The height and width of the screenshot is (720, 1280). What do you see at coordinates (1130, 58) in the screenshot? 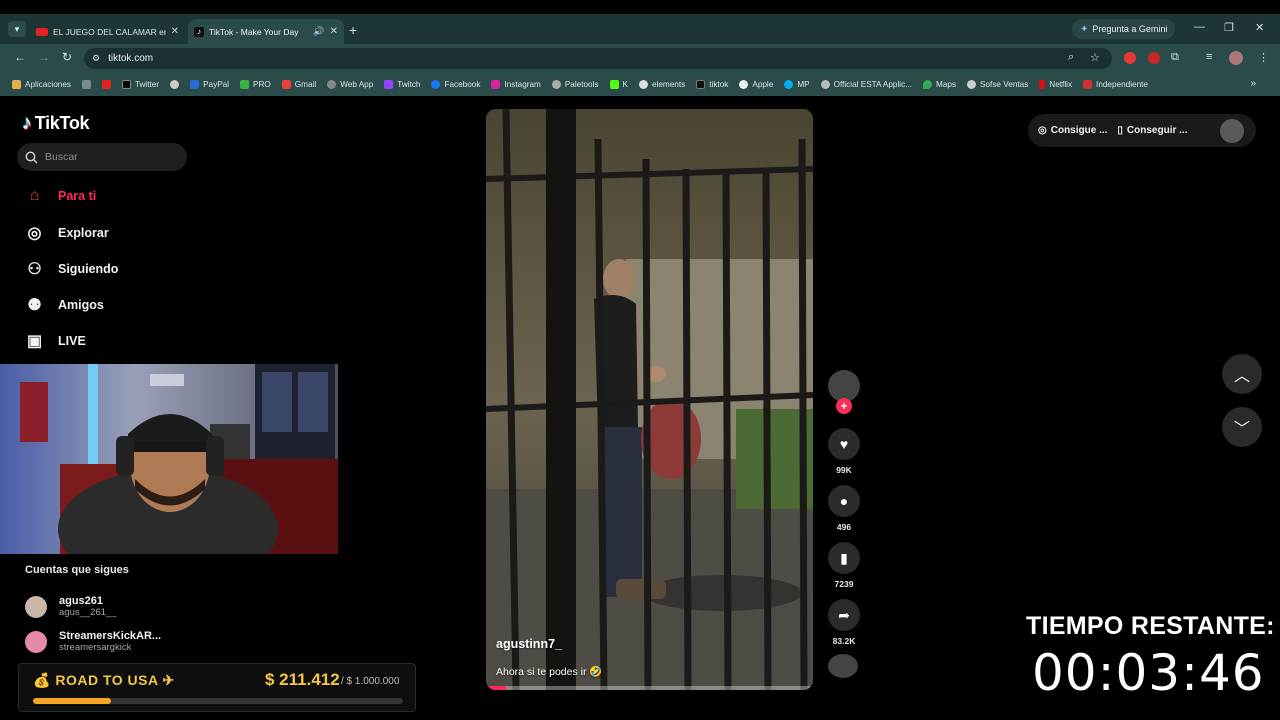
I see `extension-red-icon` at bounding box center [1130, 58].